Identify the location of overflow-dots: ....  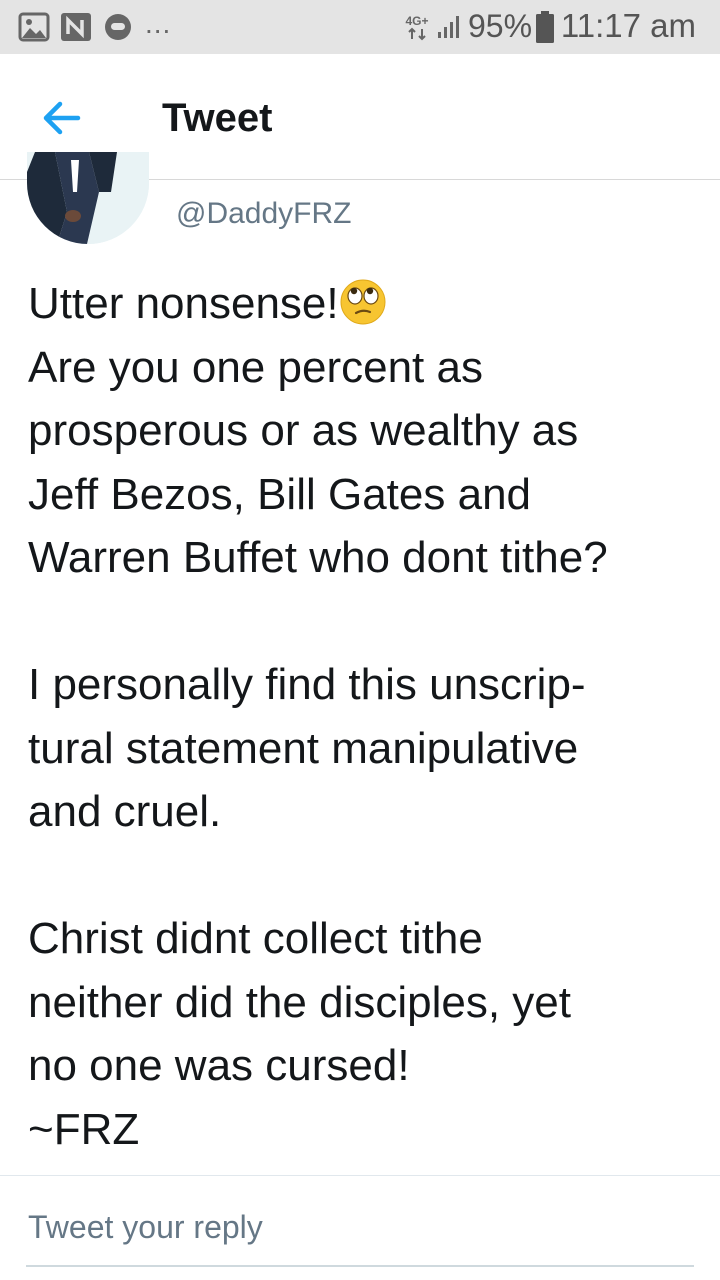
(158, 23).